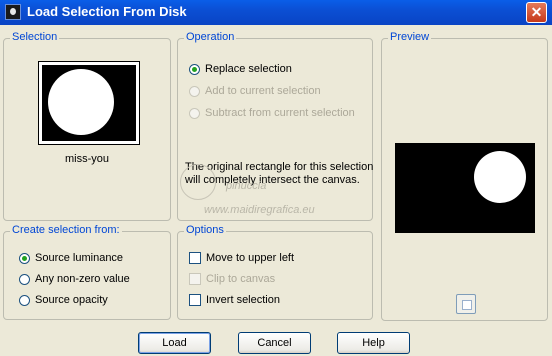 Image resolution: width=552 pixels, height=356 pixels. What do you see at coordinates (500, 177) in the screenshot?
I see `preview-circle` at bounding box center [500, 177].